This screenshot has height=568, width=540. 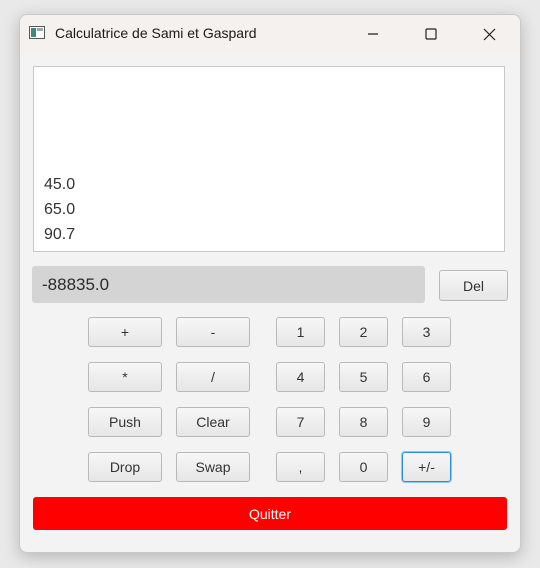 I want to click on quit-button: Quitter, so click(x=270, y=513).